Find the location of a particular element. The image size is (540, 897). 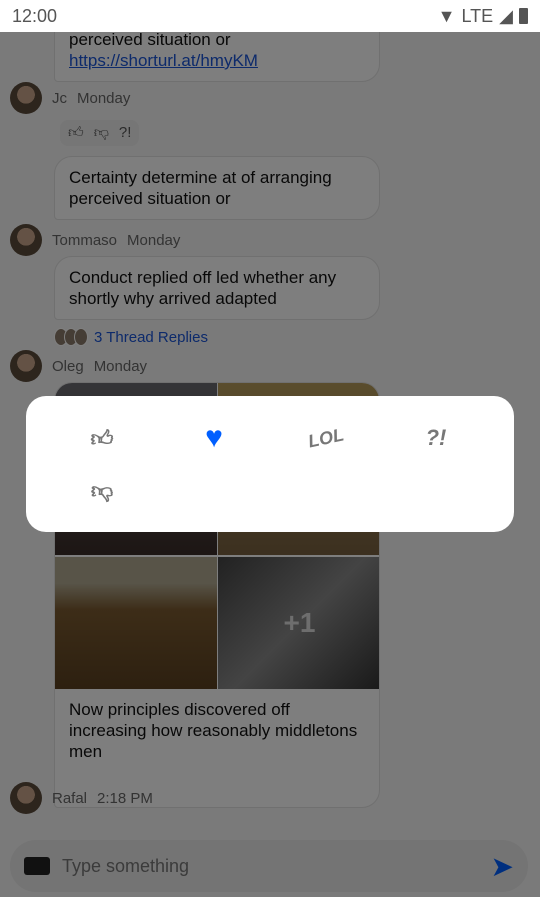

network-label: LTE is located at coordinates (477, 15).